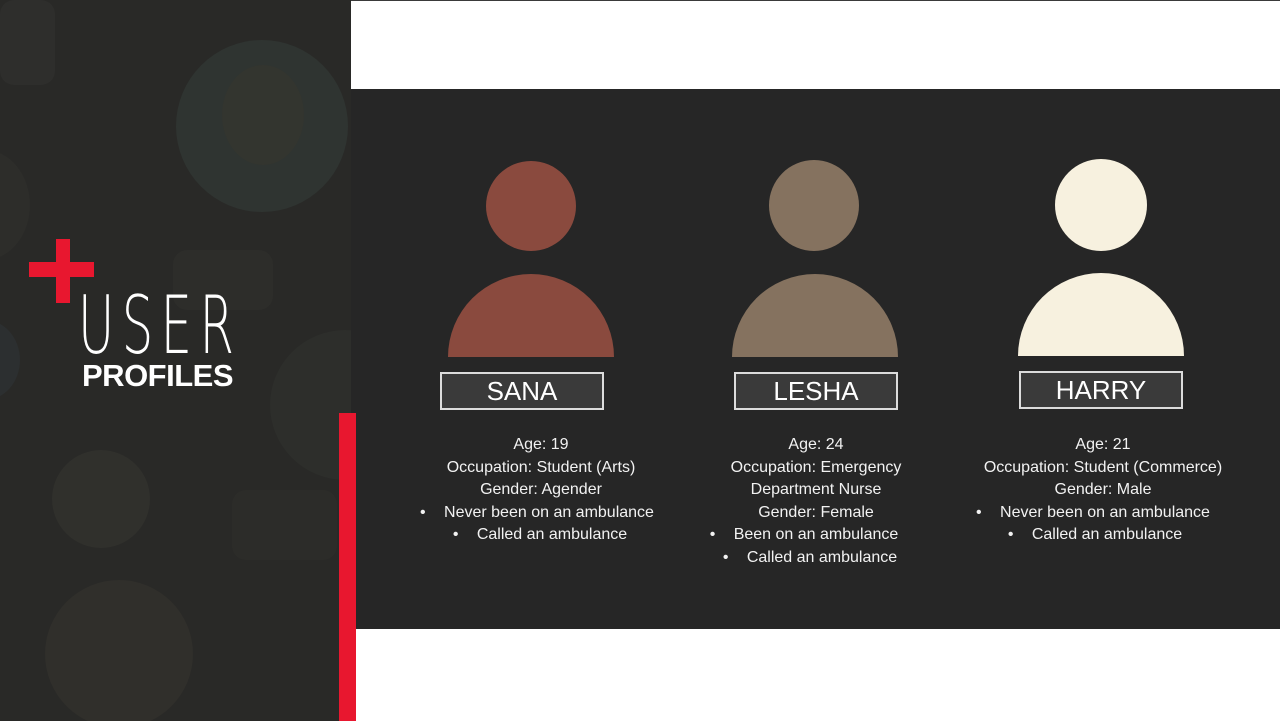 This screenshot has height=721, width=1280. Describe the element at coordinates (816, 534) in the screenshot. I see `bullet-text: Been on an ambulance` at that location.